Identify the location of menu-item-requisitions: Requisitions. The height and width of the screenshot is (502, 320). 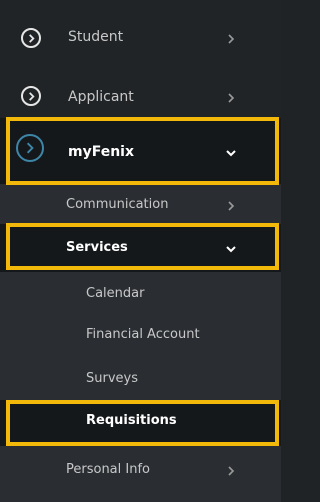
(140, 423).